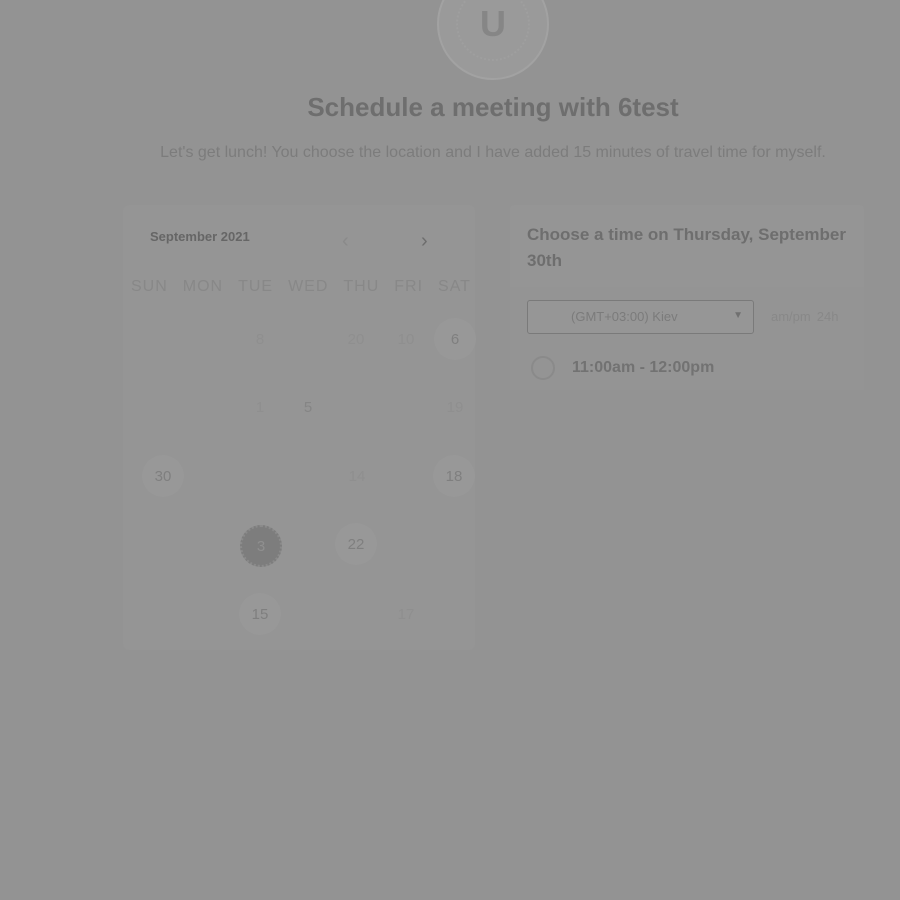 This screenshot has height=900, width=900. I want to click on weekday-sat: SAT, so click(454, 286).